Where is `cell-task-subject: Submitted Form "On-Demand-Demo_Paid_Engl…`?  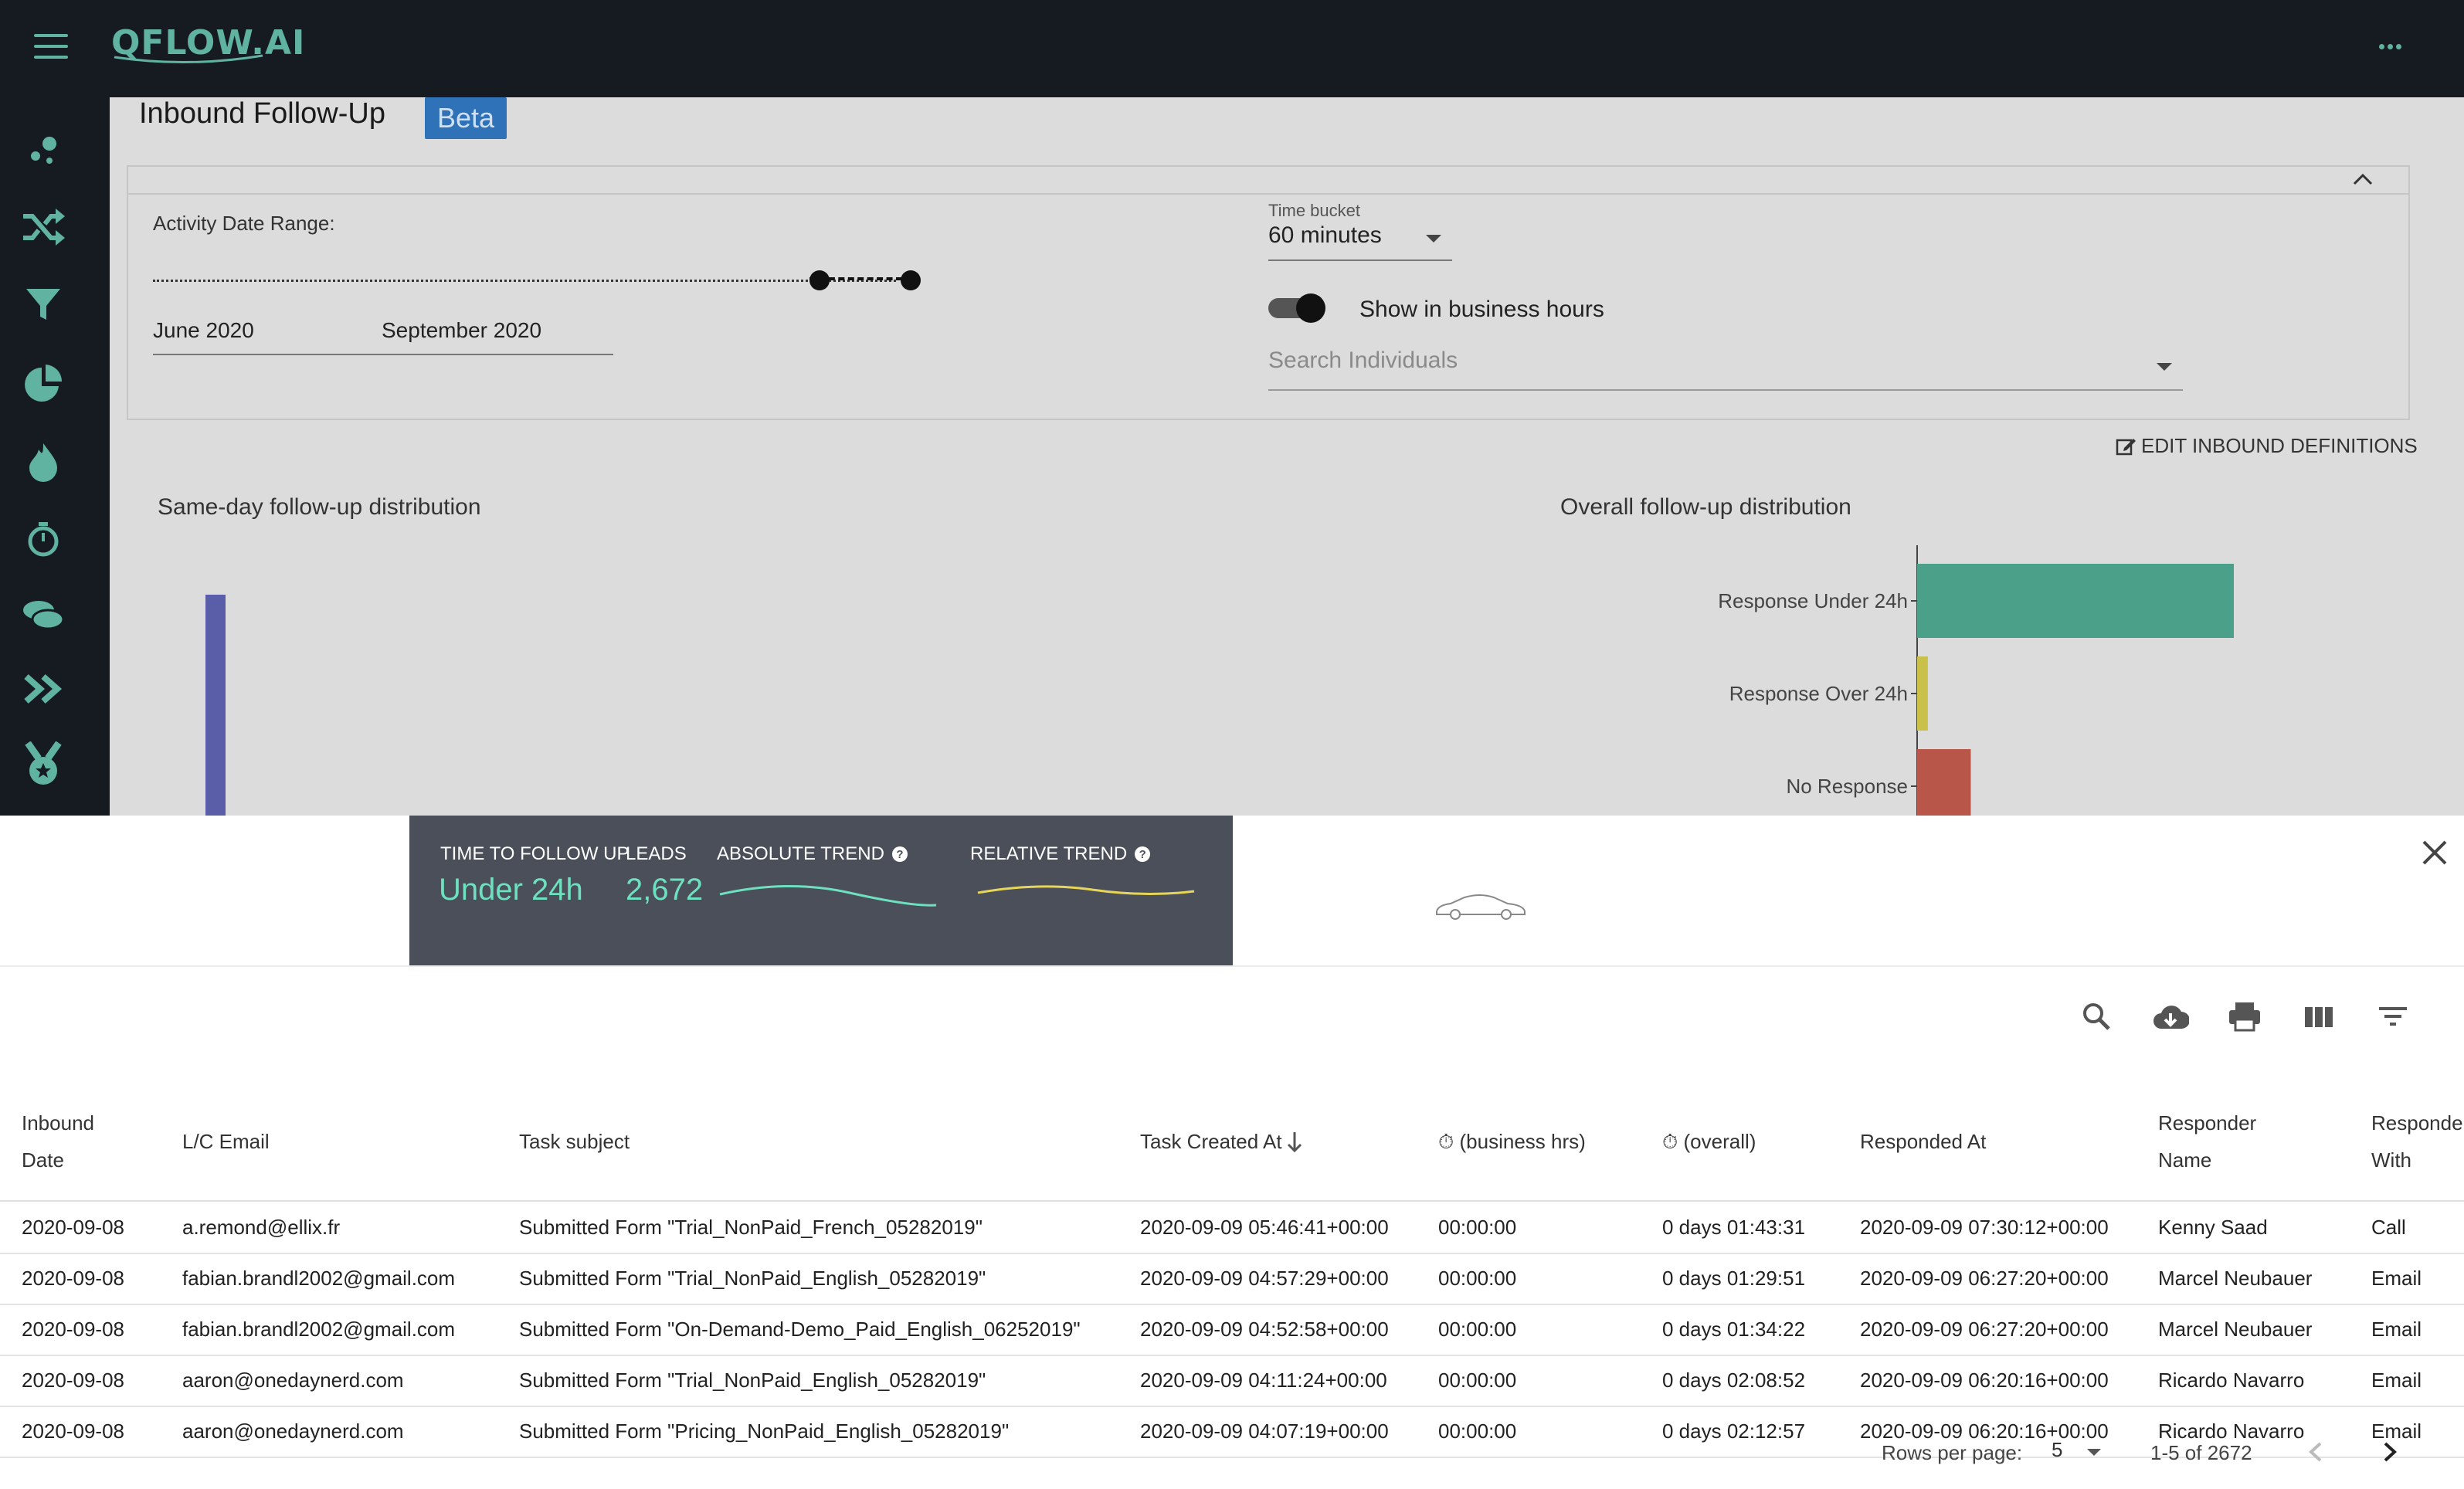 cell-task-subject: Submitted Form "On-Demand-Demo_Paid_Engl… is located at coordinates (800, 1329).